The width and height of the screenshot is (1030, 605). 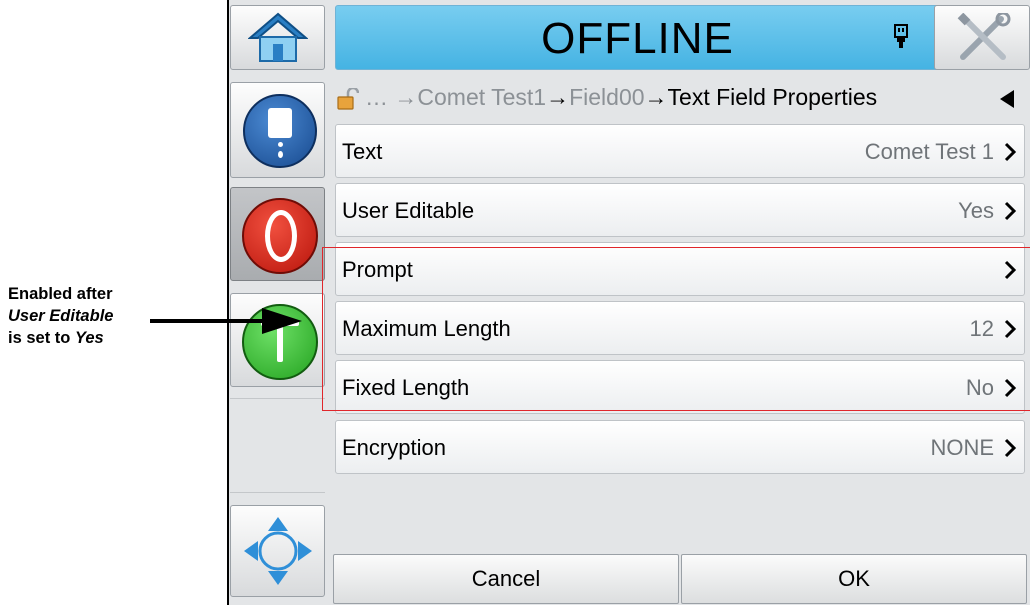 I want to click on ink-button, so click(x=277, y=130).